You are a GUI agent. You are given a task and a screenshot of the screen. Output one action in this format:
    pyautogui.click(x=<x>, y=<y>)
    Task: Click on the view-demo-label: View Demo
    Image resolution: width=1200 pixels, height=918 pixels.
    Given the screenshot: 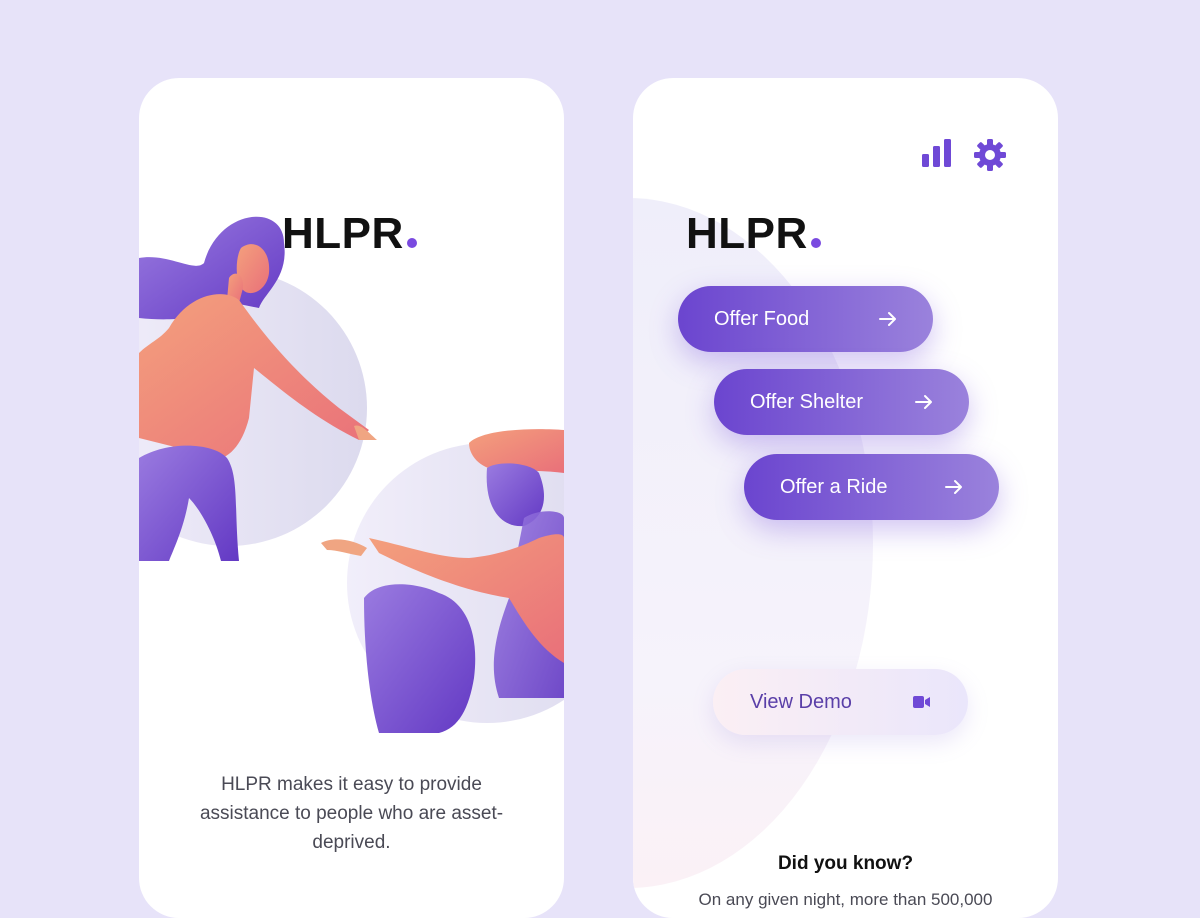 What is the action you would take?
    pyautogui.click(x=801, y=701)
    